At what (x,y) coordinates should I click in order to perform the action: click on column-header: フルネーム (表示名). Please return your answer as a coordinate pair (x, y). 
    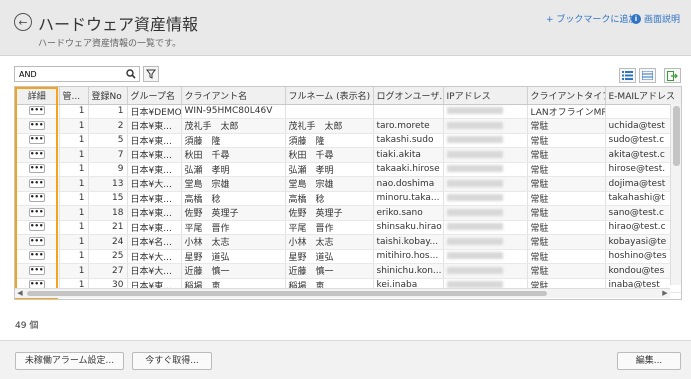
    Looking at the image, I should click on (329, 96).